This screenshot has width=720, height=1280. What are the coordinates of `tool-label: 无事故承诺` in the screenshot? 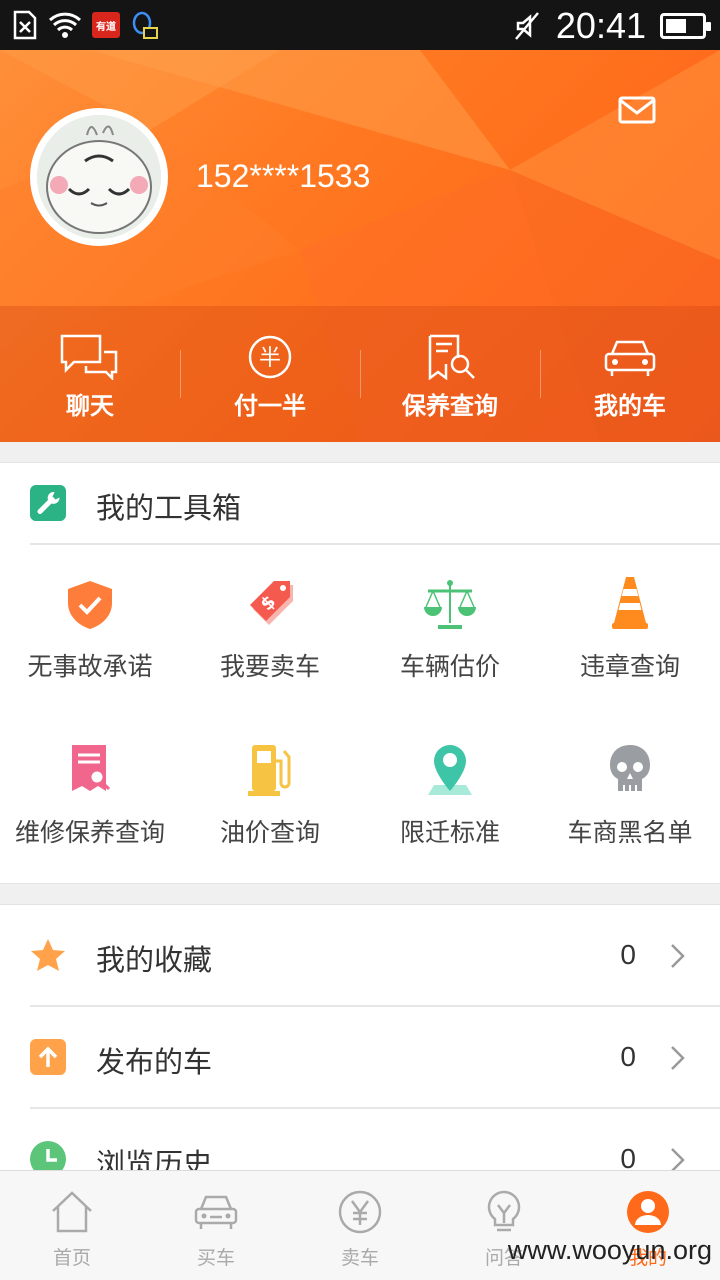 It's located at (90, 666).